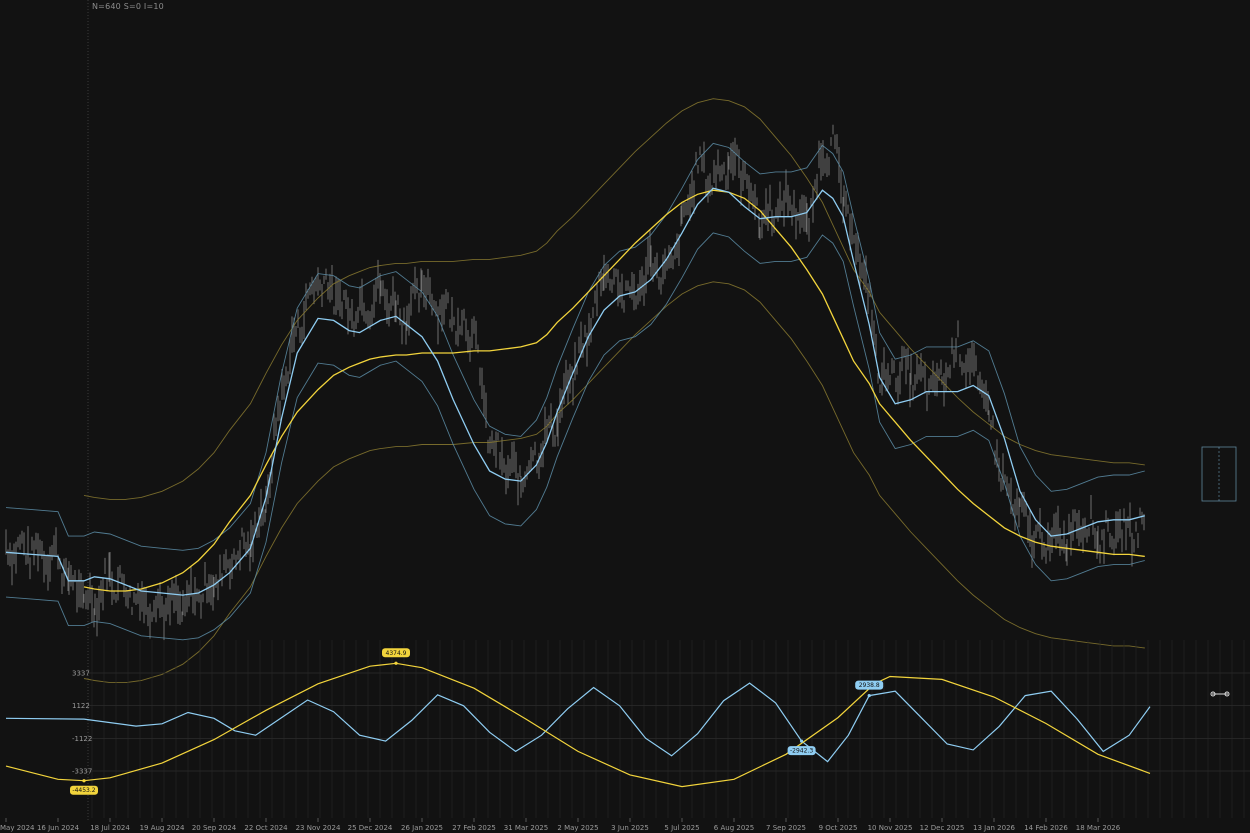  What do you see at coordinates (370, 828) in the screenshot?
I see `x-tick-label: 25 Dec 2024` at bounding box center [370, 828].